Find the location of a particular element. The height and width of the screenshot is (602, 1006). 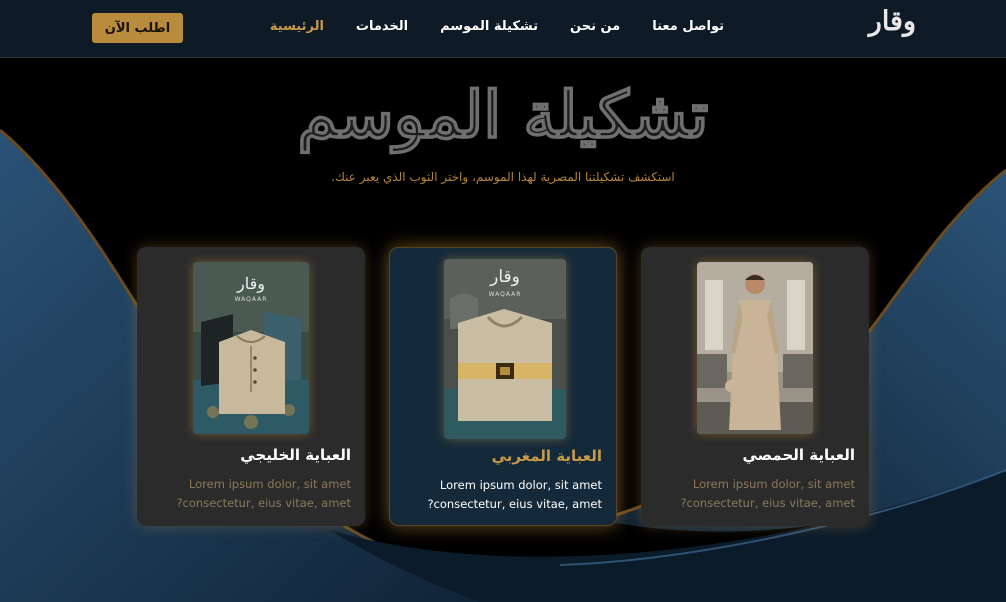

nav-item-season-collection: تشكيلة الموسم is located at coordinates (489, 26).